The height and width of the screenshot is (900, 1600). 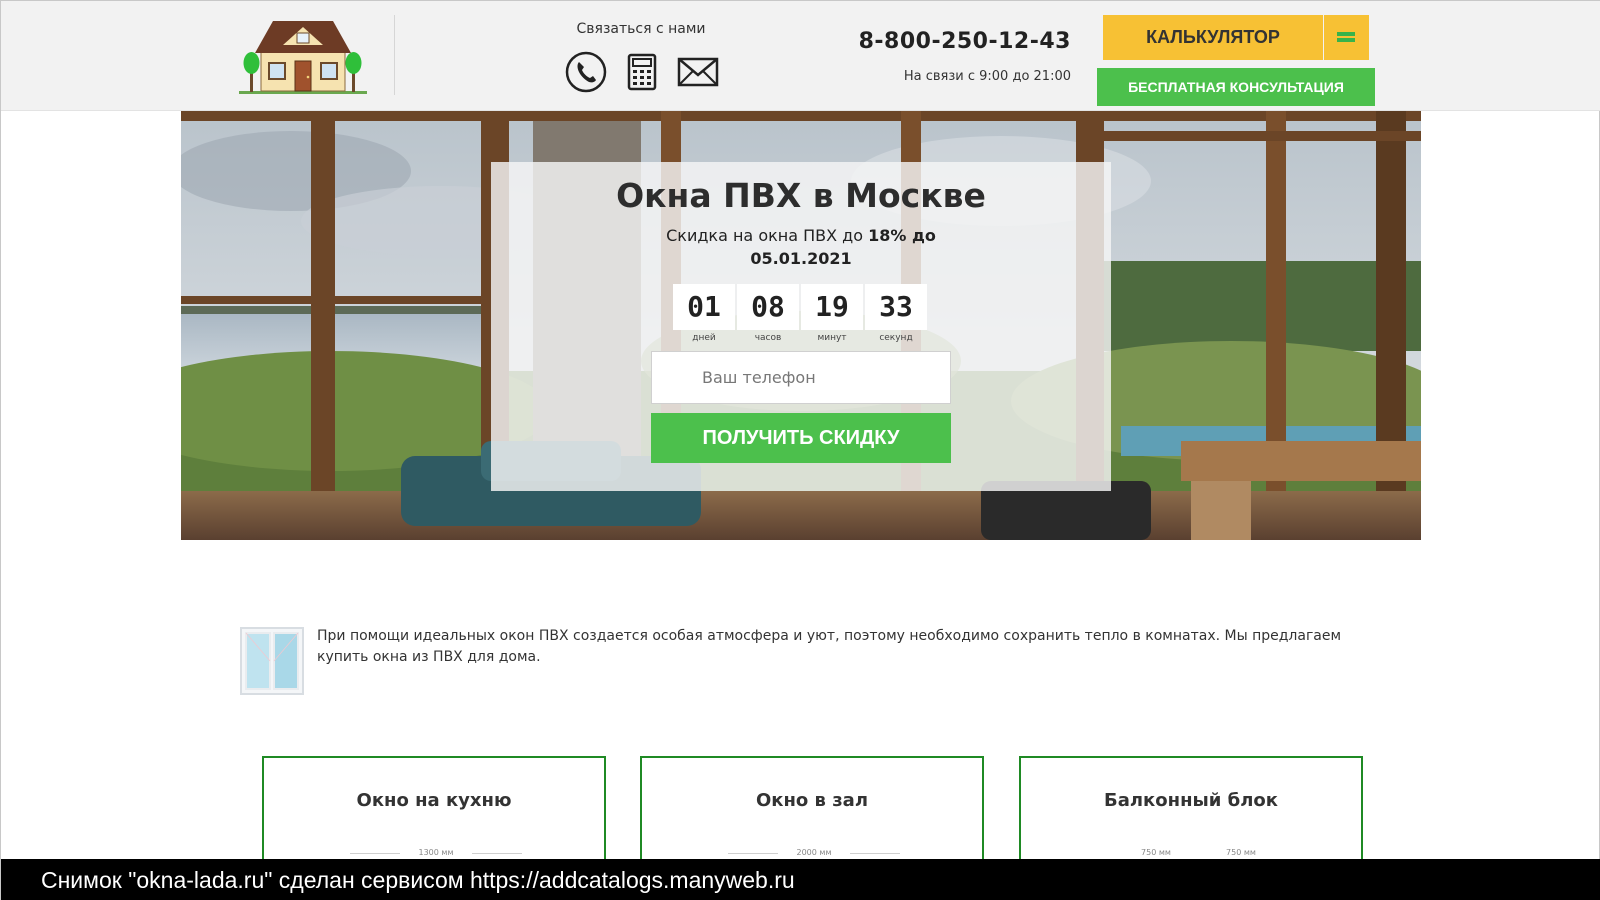 I want to click on timer-days-value: 01, so click(x=704, y=307).